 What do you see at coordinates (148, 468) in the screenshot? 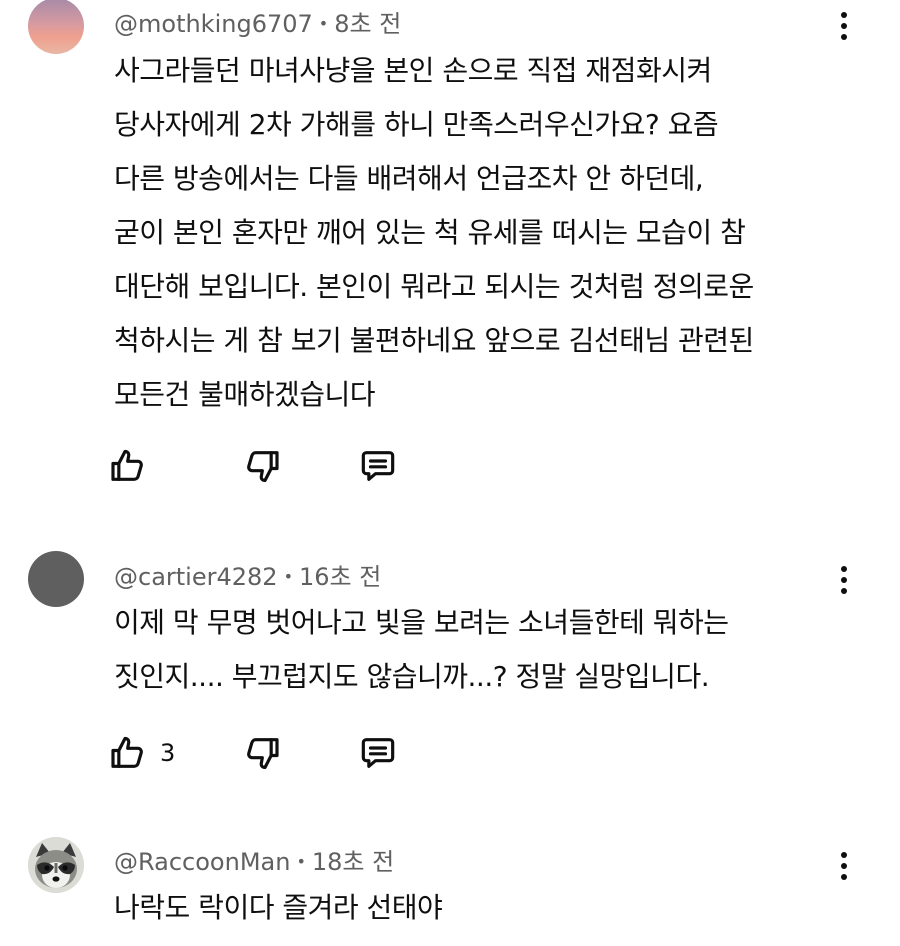
I see `like-button` at bounding box center [148, 468].